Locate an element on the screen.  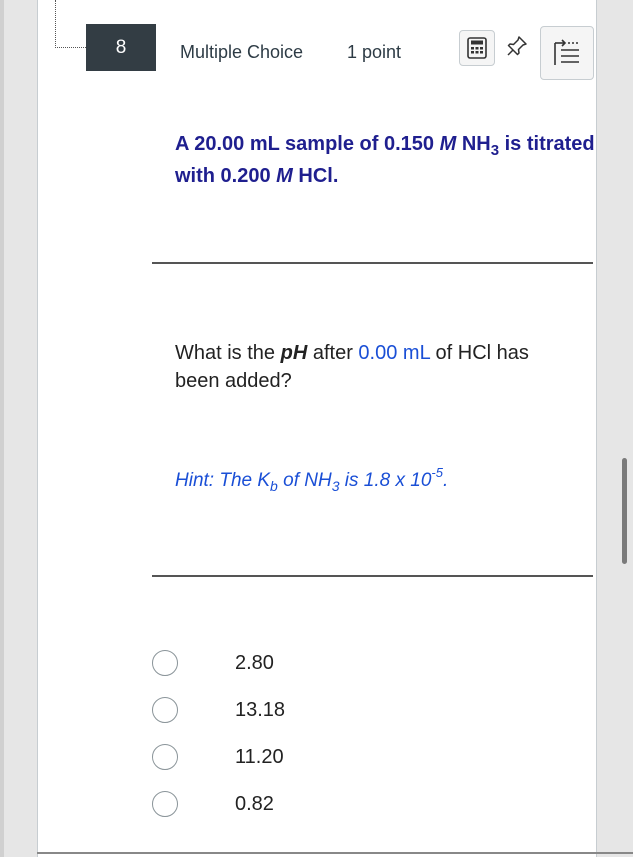
option-label: 11.20 is located at coordinates (259, 757).